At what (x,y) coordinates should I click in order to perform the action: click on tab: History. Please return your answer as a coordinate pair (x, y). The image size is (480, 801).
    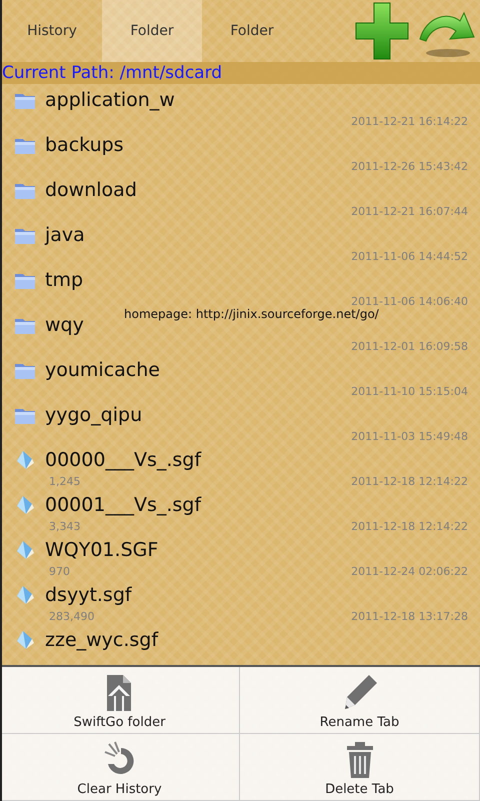
    Looking at the image, I should click on (52, 31).